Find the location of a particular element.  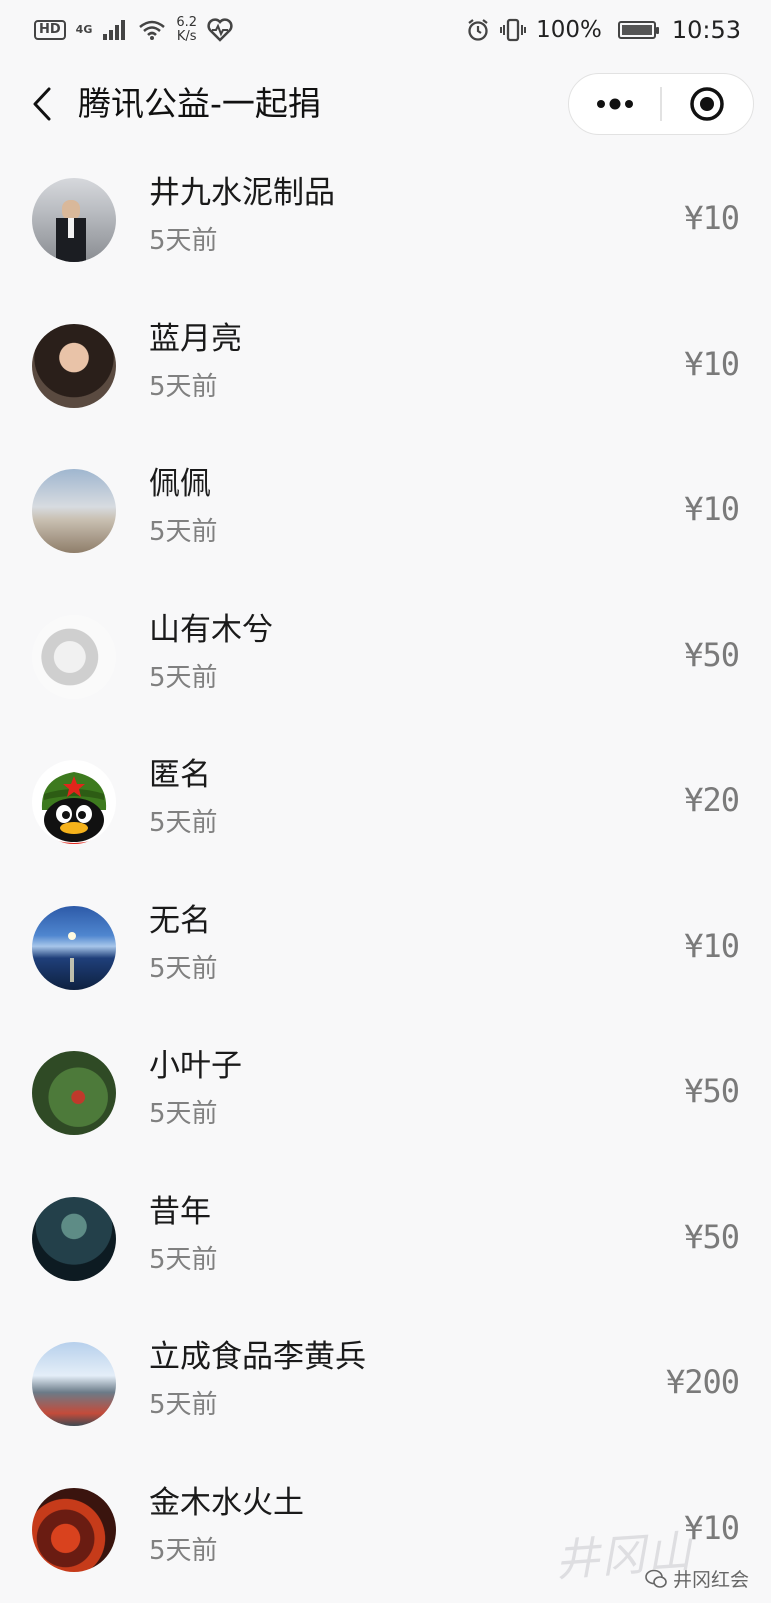

donor-name: 佩佩 is located at coordinates (180, 484).